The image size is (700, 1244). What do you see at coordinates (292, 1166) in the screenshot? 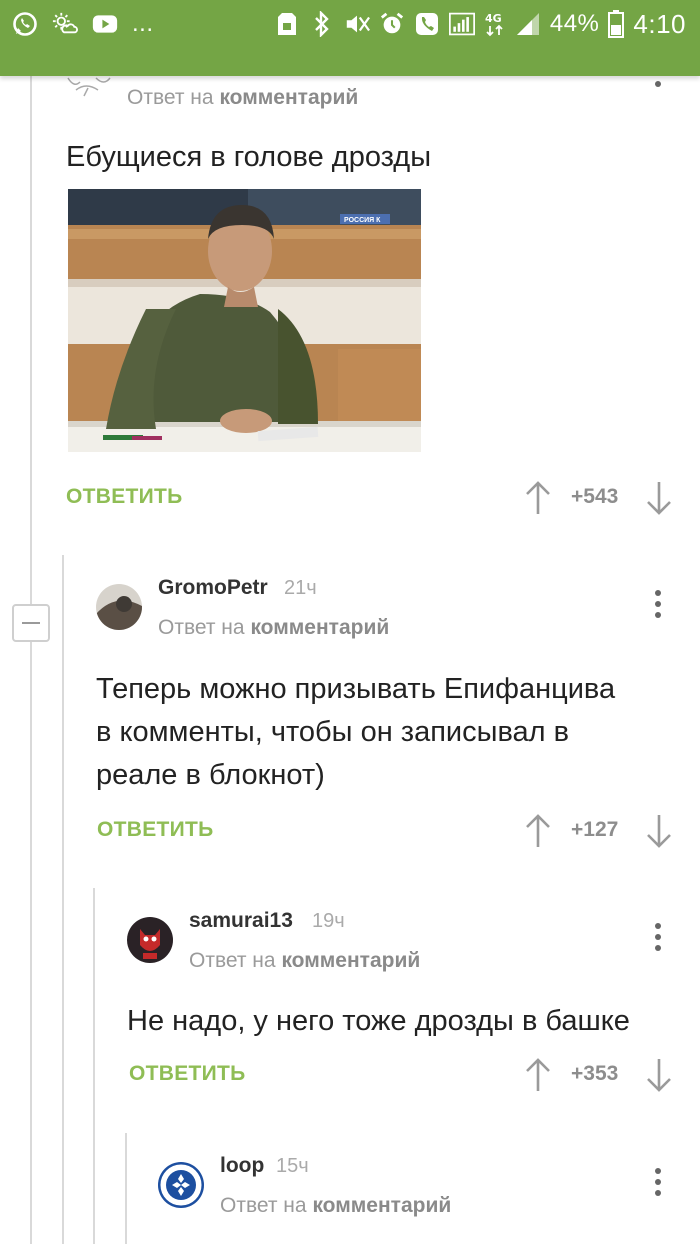
I see `comment-time: 15ч` at bounding box center [292, 1166].